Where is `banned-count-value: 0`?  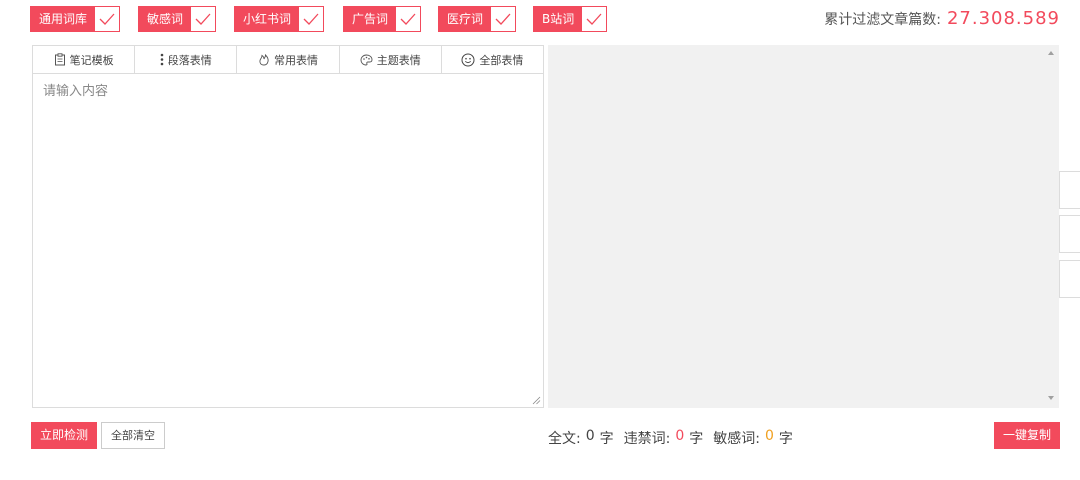
banned-count-value: 0 is located at coordinates (680, 436).